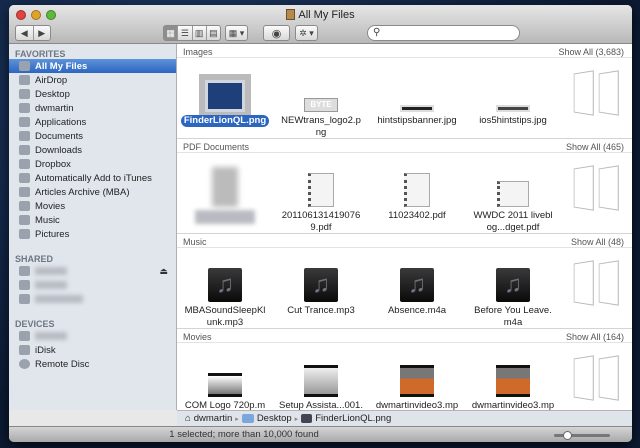 Image resolution: width=640 pixels, height=448 pixels. Describe the element at coordinates (188, 418) in the screenshot. I see `home-icon: ⌂` at that location.